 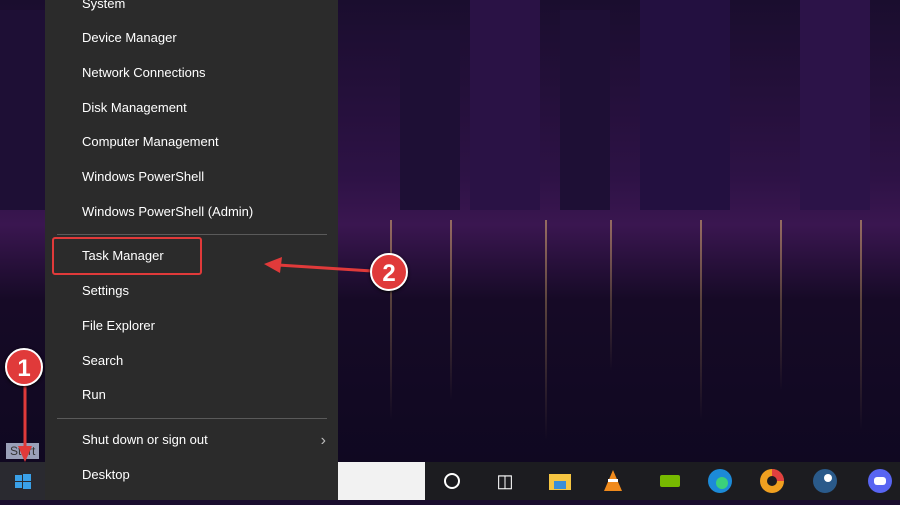 I want to click on menu-item-computer-management: Computer Management, so click(x=207, y=142).